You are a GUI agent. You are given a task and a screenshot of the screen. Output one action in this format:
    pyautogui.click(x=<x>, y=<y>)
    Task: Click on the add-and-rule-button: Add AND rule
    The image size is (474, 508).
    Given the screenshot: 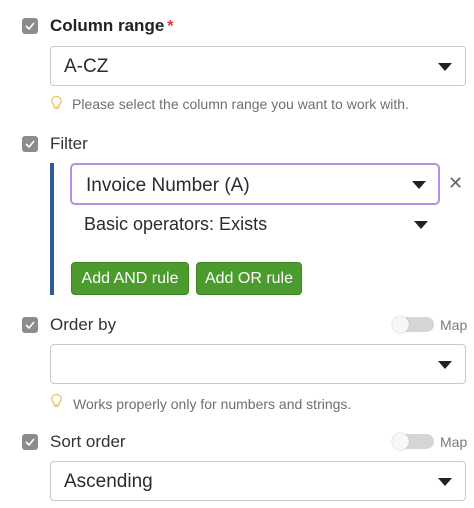 What is the action you would take?
    pyautogui.click(x=130, y=278)
    